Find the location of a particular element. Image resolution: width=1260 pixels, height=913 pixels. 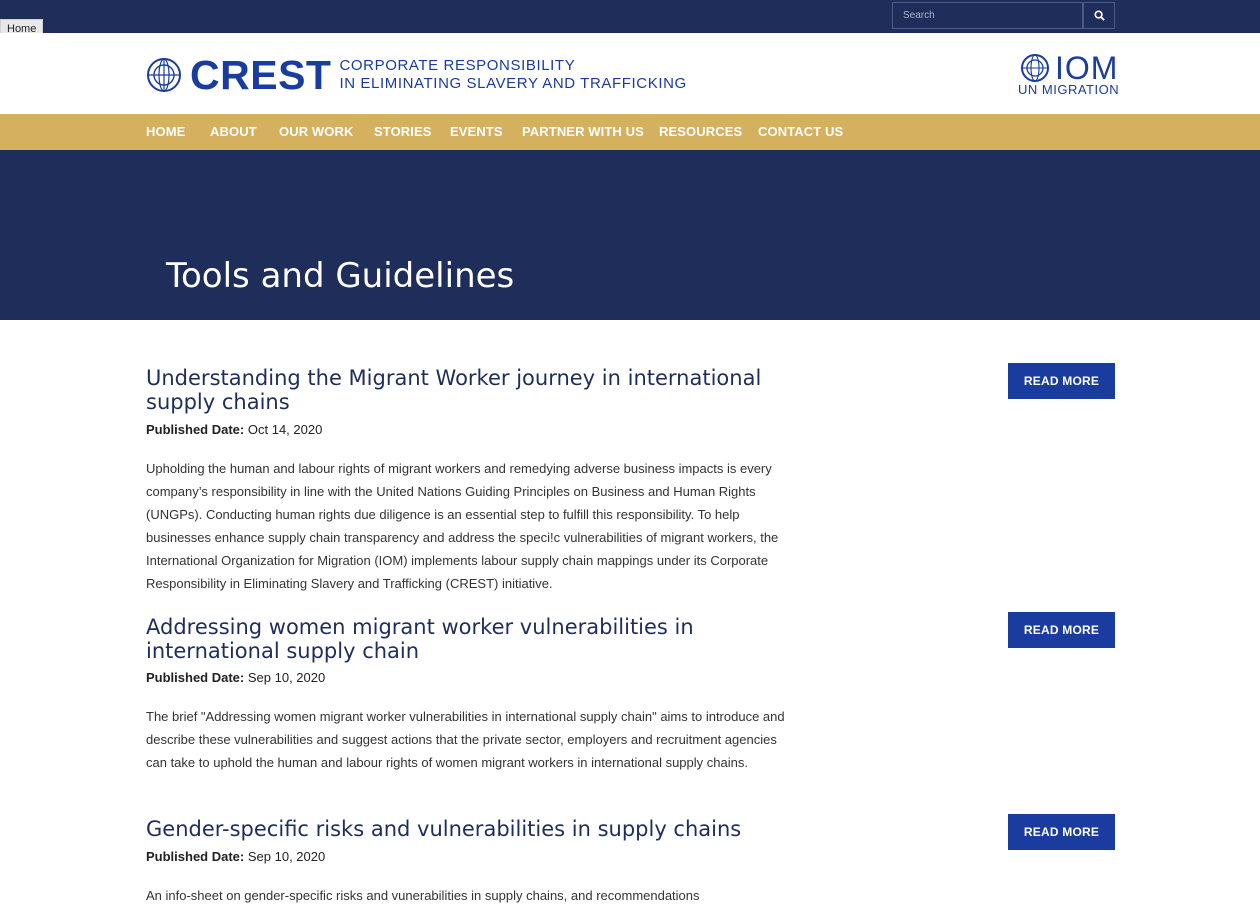

search-button is located at coordinates (1099, 15).